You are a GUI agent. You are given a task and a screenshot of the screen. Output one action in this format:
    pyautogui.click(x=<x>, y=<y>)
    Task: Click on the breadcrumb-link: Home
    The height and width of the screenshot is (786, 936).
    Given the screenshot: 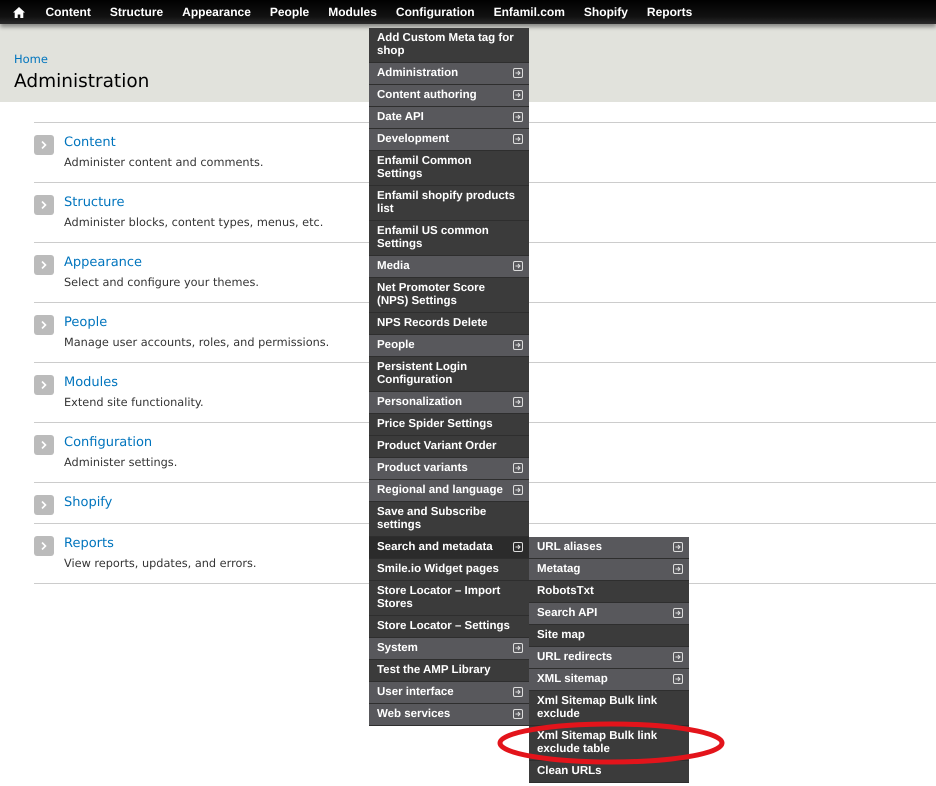 What is the action you would take?
    pyautogui.click(x=31, y=59)
    